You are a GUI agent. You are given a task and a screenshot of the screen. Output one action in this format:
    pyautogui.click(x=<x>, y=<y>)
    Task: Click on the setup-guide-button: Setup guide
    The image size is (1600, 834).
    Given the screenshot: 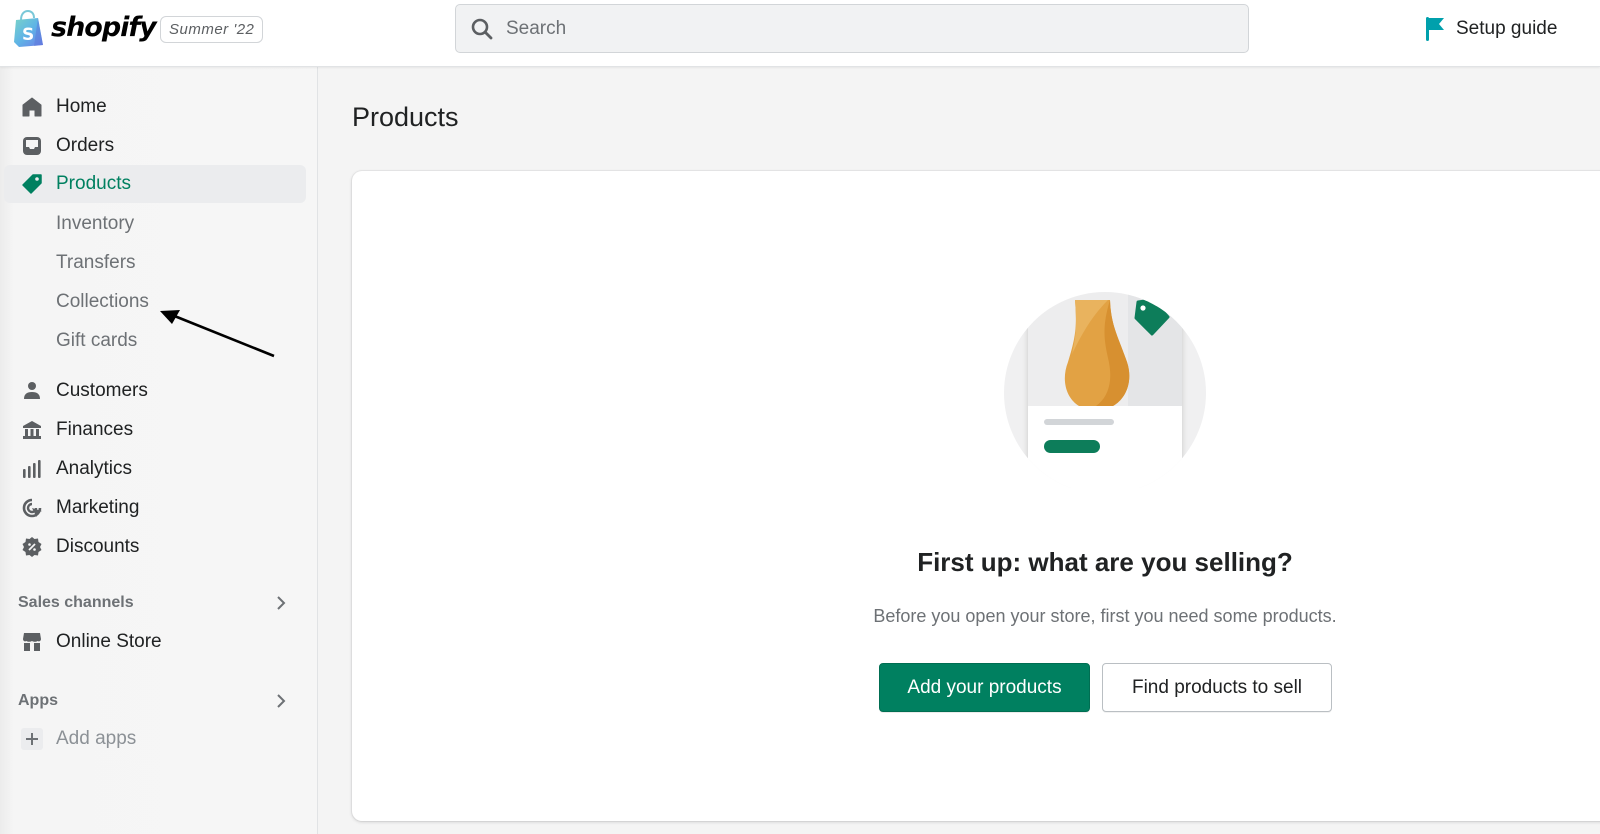 What is the action you would take?
    pyautogui.click(x=1490, y=29)
    